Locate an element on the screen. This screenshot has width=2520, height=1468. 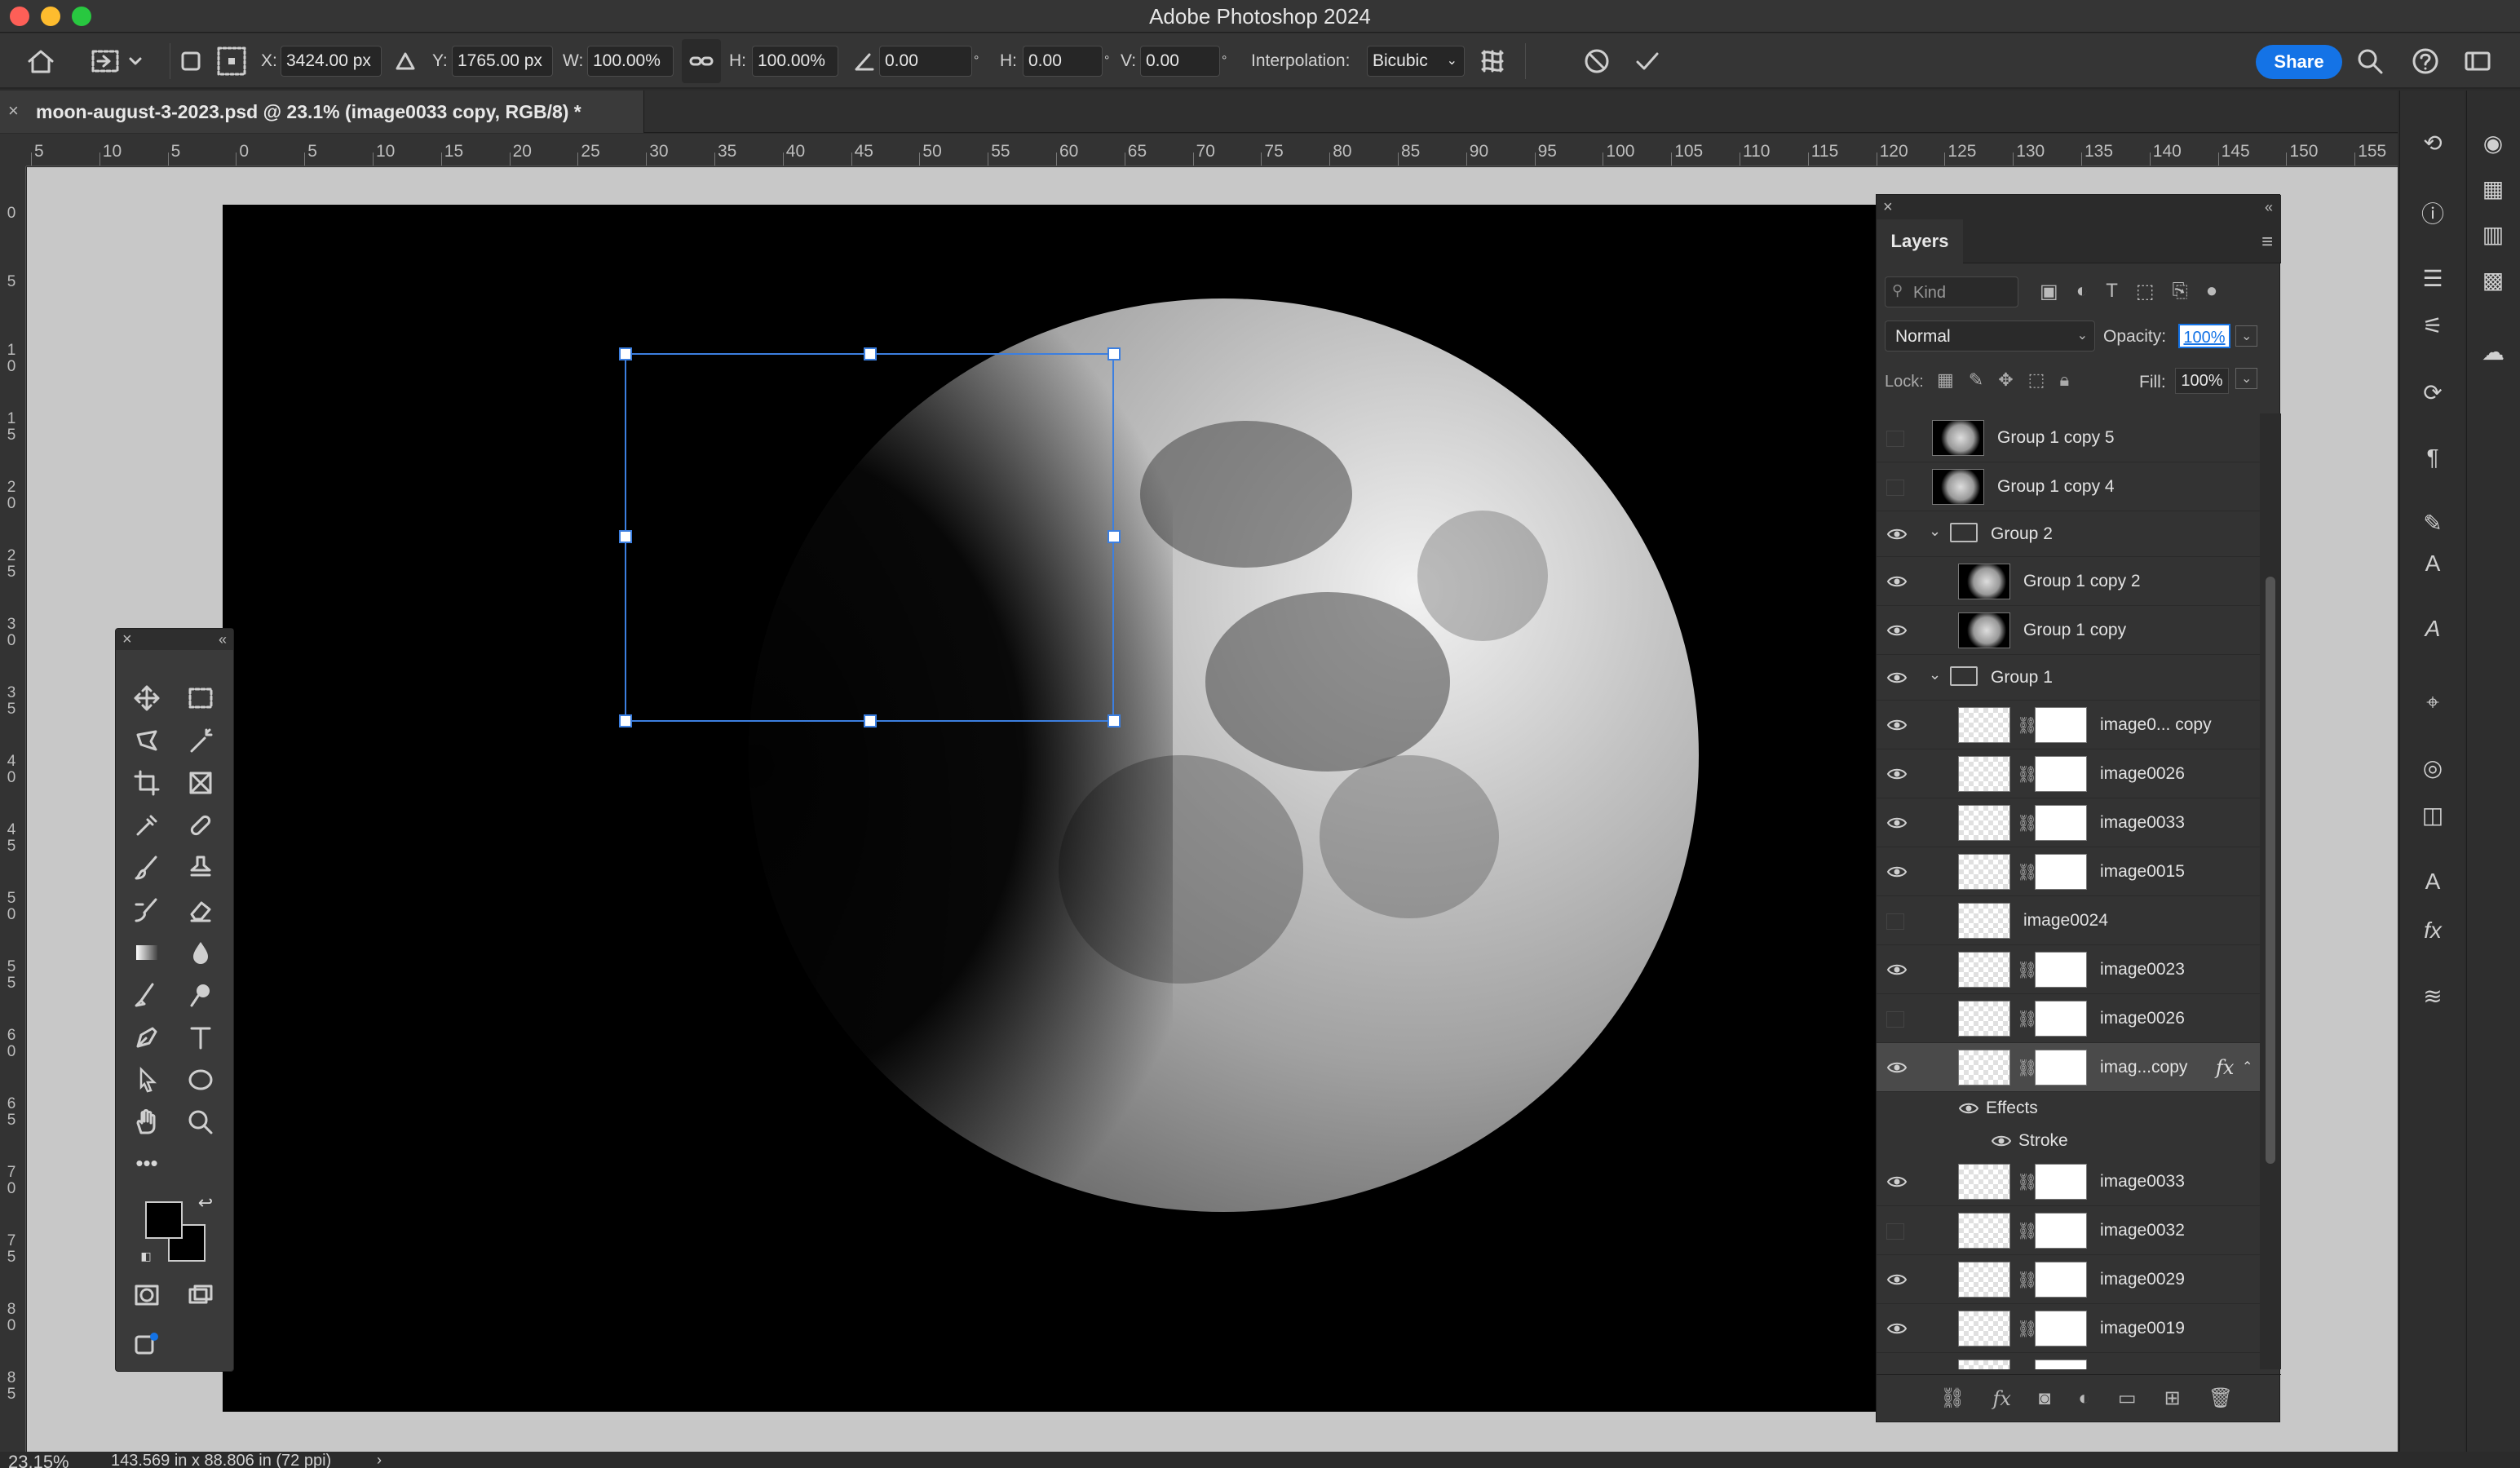
home-icon is located at coordinates (40, 61).